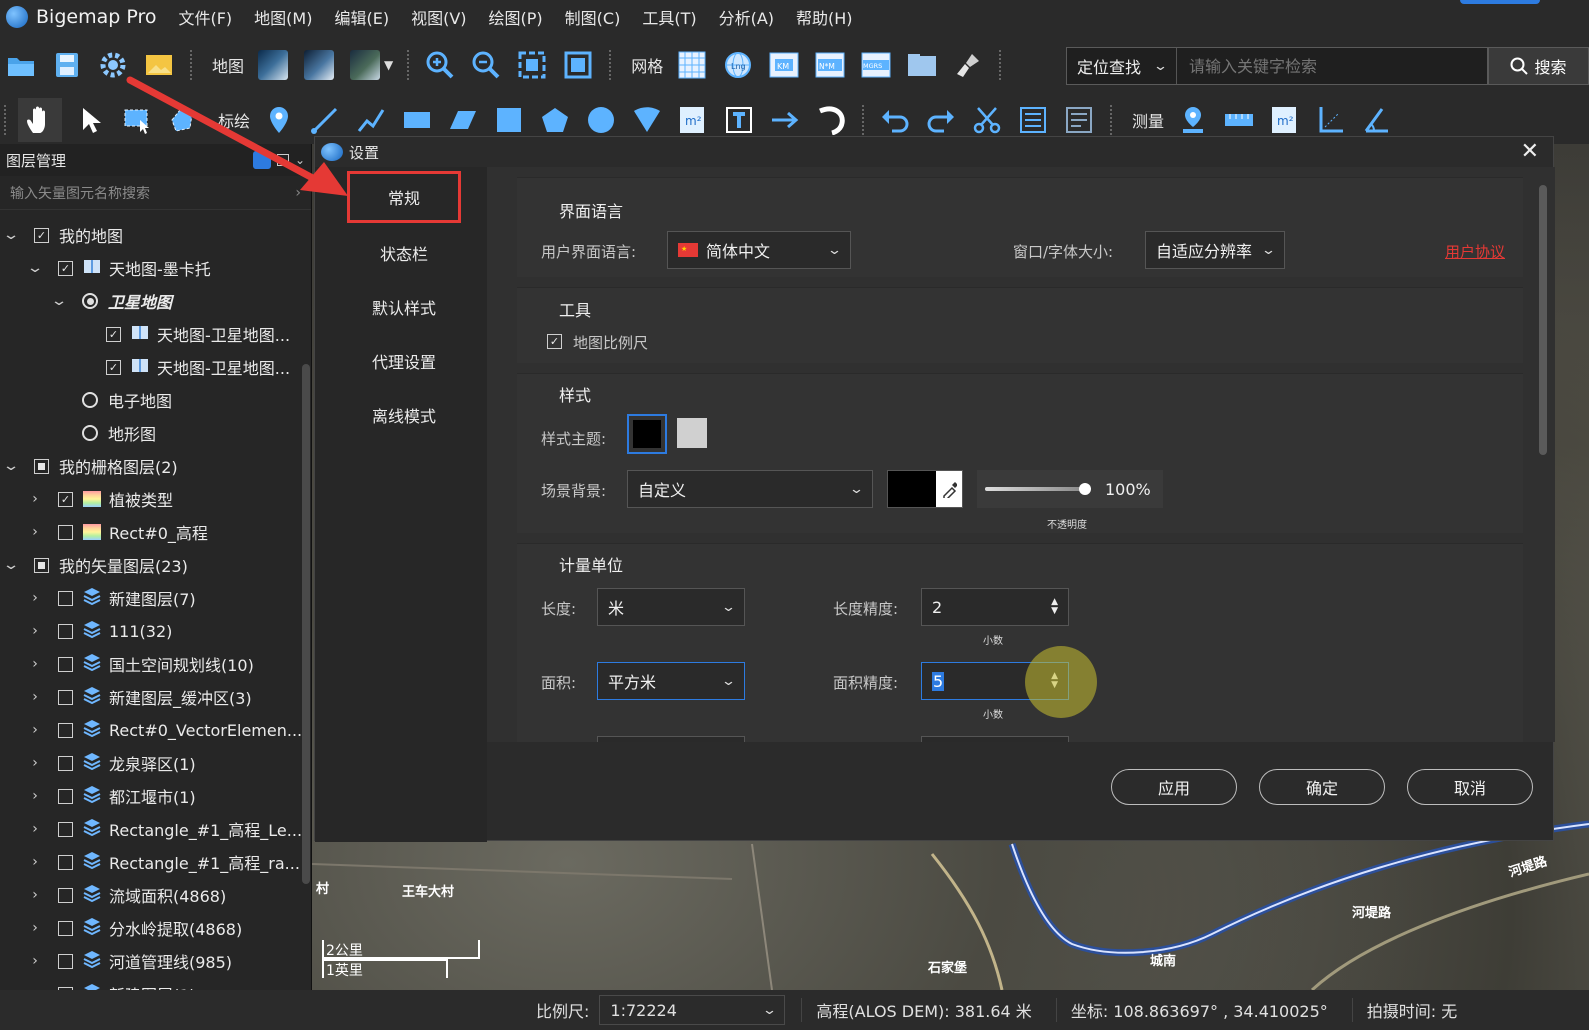  Describe the element at coordinates (987, 120) in the screenshot. I see `scissors-icon` at that location.